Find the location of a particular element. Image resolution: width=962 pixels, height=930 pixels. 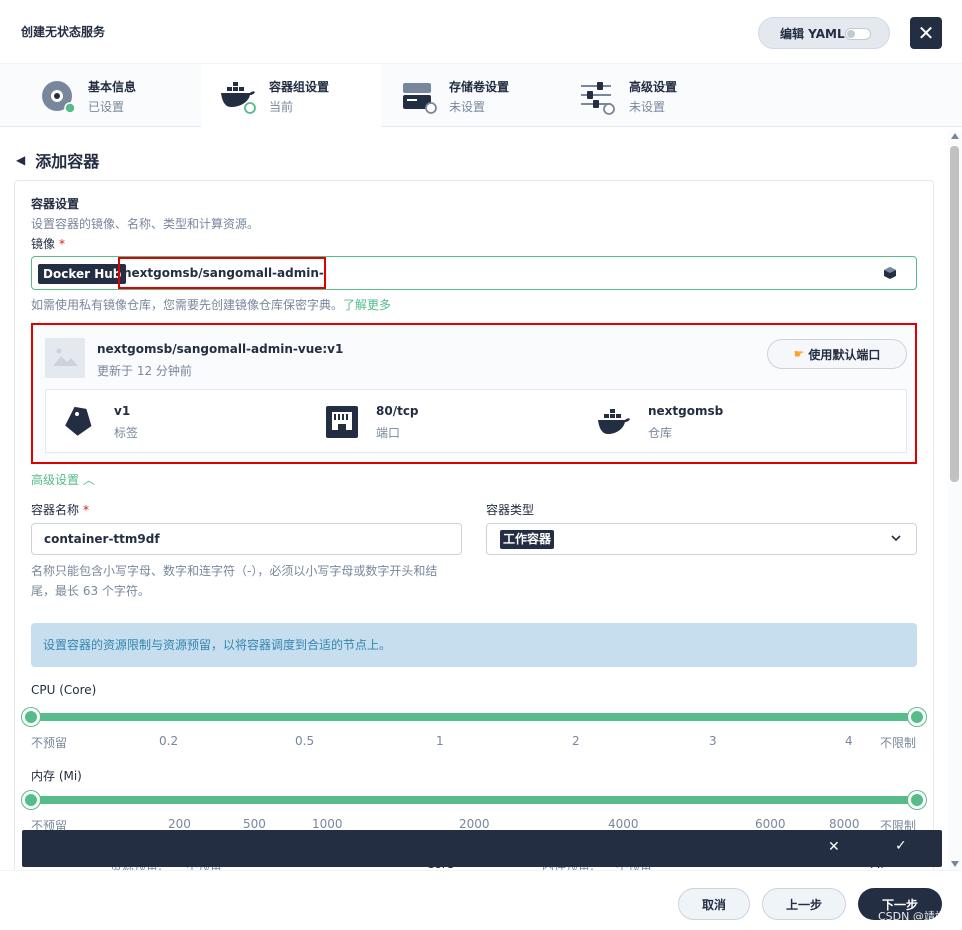

resource-info-alert: 设置容器的资源限制与资源预留，以将容器调度到合适的节点上。 is located at coordinates (474, 645).